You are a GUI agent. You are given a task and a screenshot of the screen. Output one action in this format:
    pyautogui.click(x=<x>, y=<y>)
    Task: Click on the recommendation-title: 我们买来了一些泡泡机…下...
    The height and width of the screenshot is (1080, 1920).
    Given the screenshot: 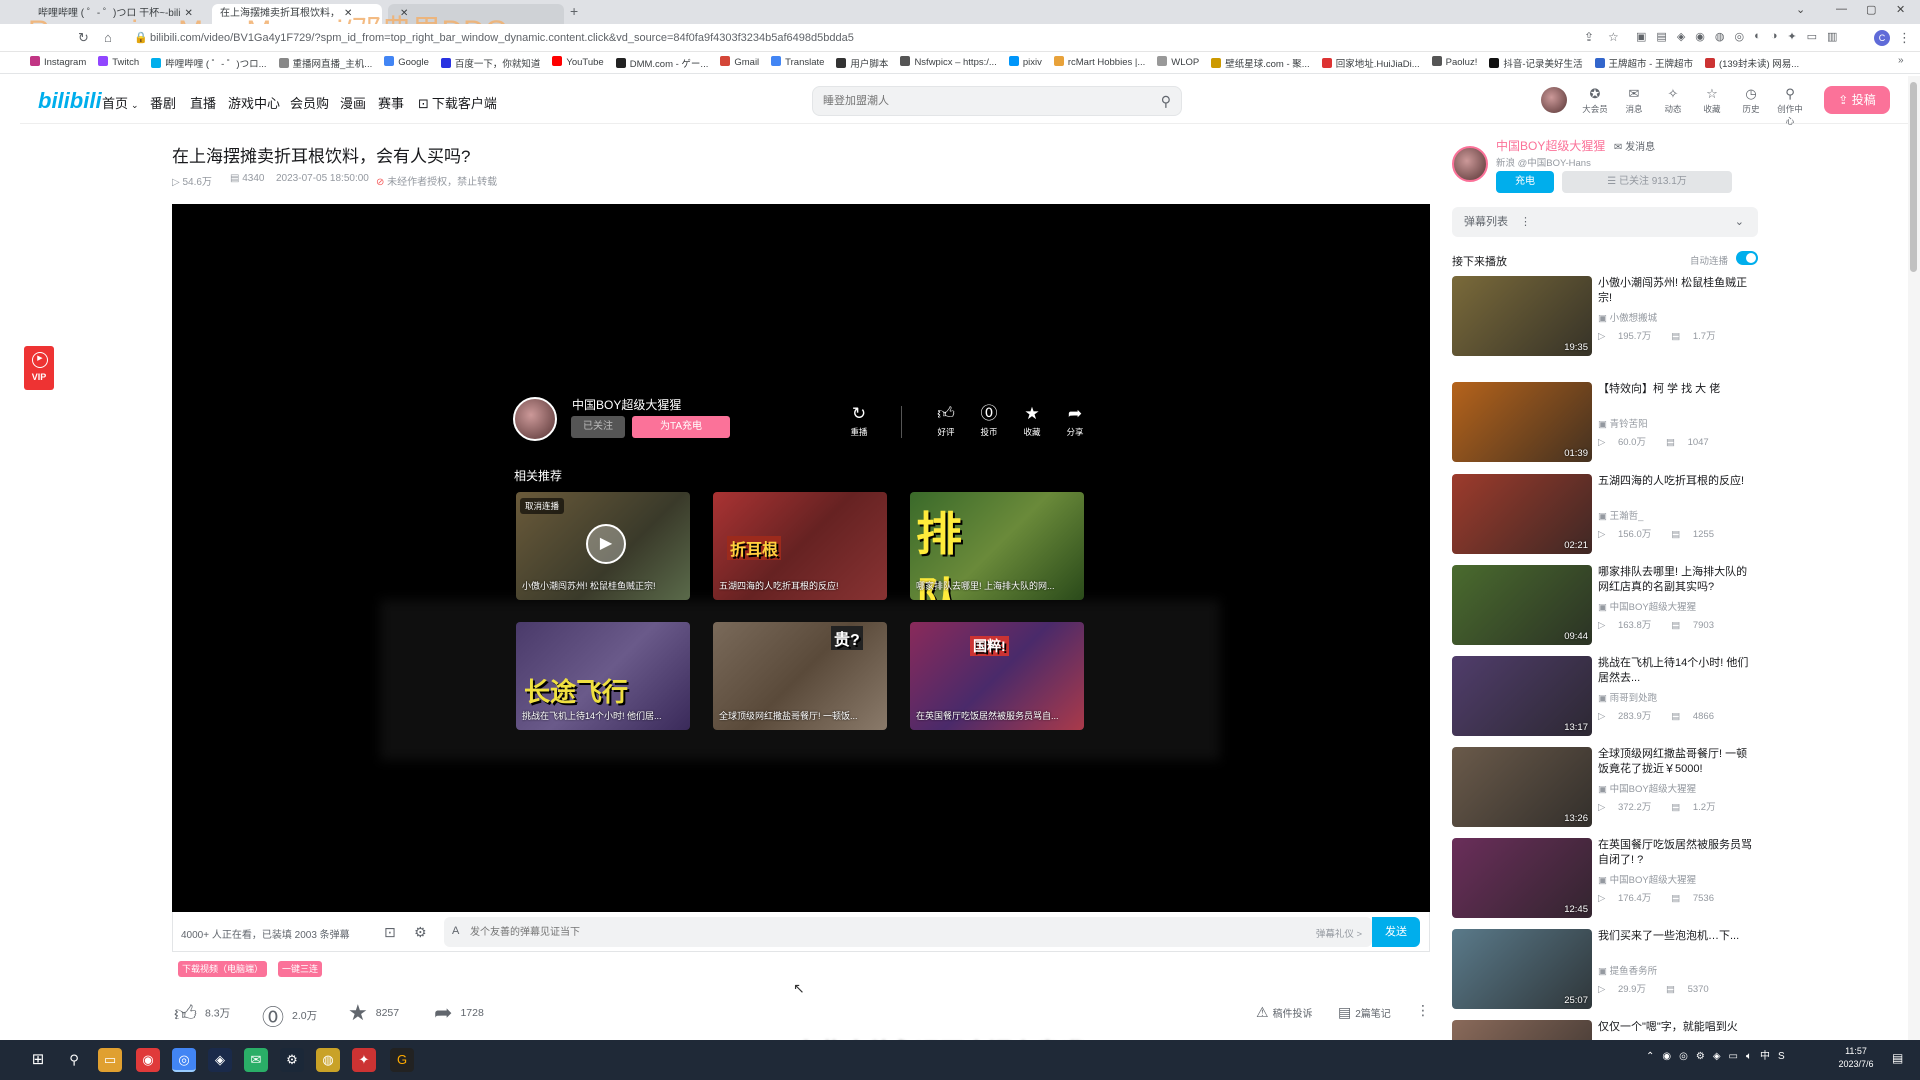 What is the action you would take?
    pyautogui.click(x=1678, y=936)
    